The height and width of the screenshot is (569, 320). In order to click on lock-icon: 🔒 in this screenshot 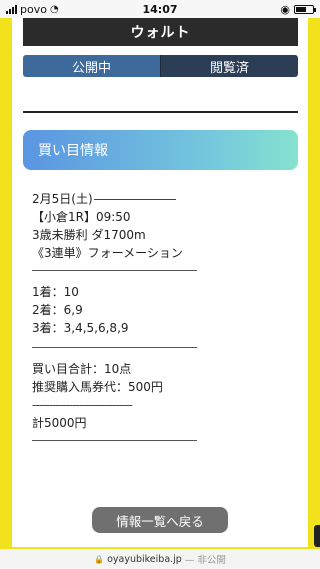, I will do `click(99, 559)`.